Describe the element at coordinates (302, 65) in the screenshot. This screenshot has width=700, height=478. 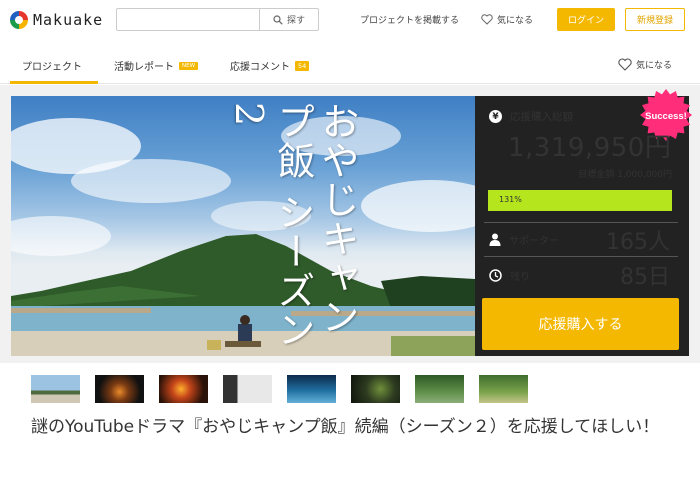
I see `comment-count-badge: 54` at that location.